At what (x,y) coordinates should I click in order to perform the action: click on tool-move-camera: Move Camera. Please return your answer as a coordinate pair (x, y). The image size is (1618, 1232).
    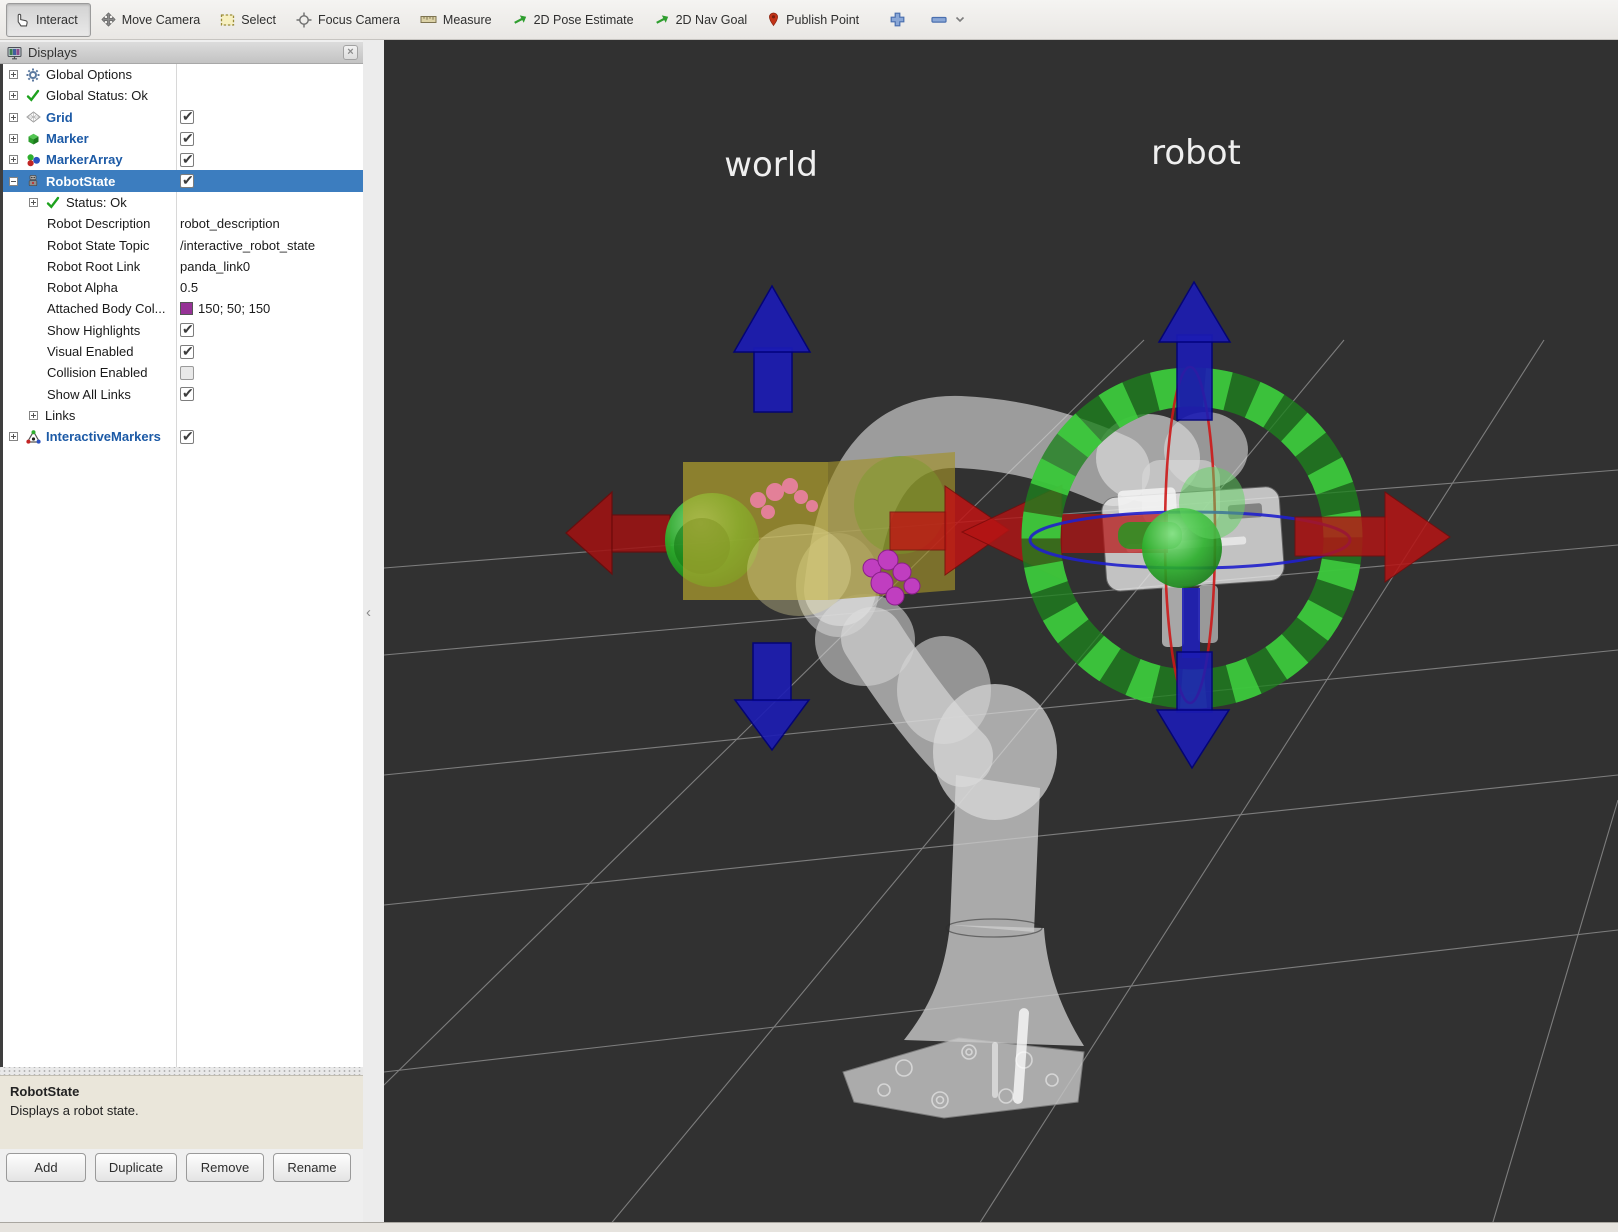
    Looking at the image, I should click on (151, 20).